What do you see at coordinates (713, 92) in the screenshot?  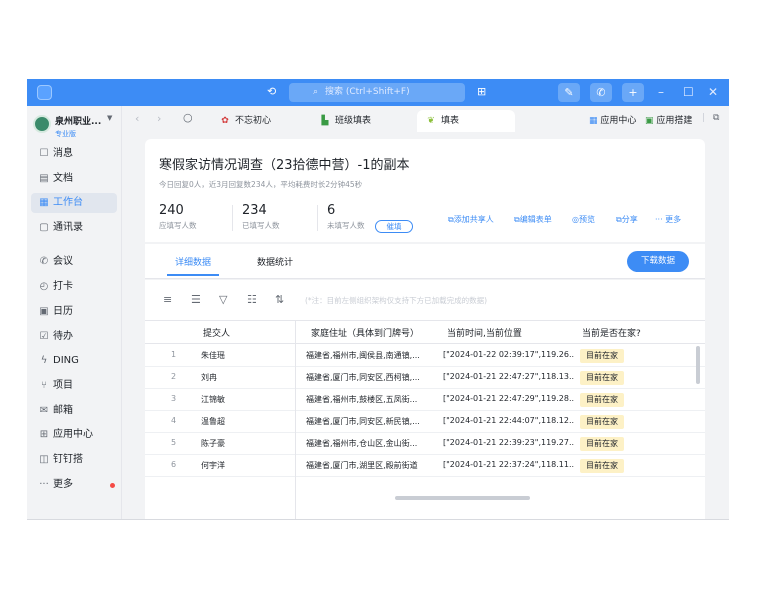 I see `close-button: ✕` at bounding box center [713, 92].